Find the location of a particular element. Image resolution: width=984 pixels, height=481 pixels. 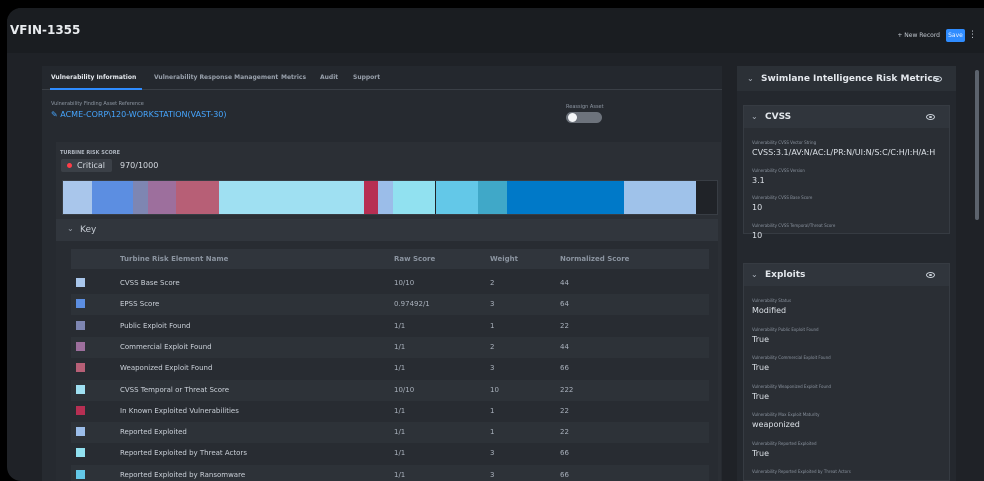

risk-element-name: In Known Exploited Vulnerabilities is located at coordinates (179, 410).